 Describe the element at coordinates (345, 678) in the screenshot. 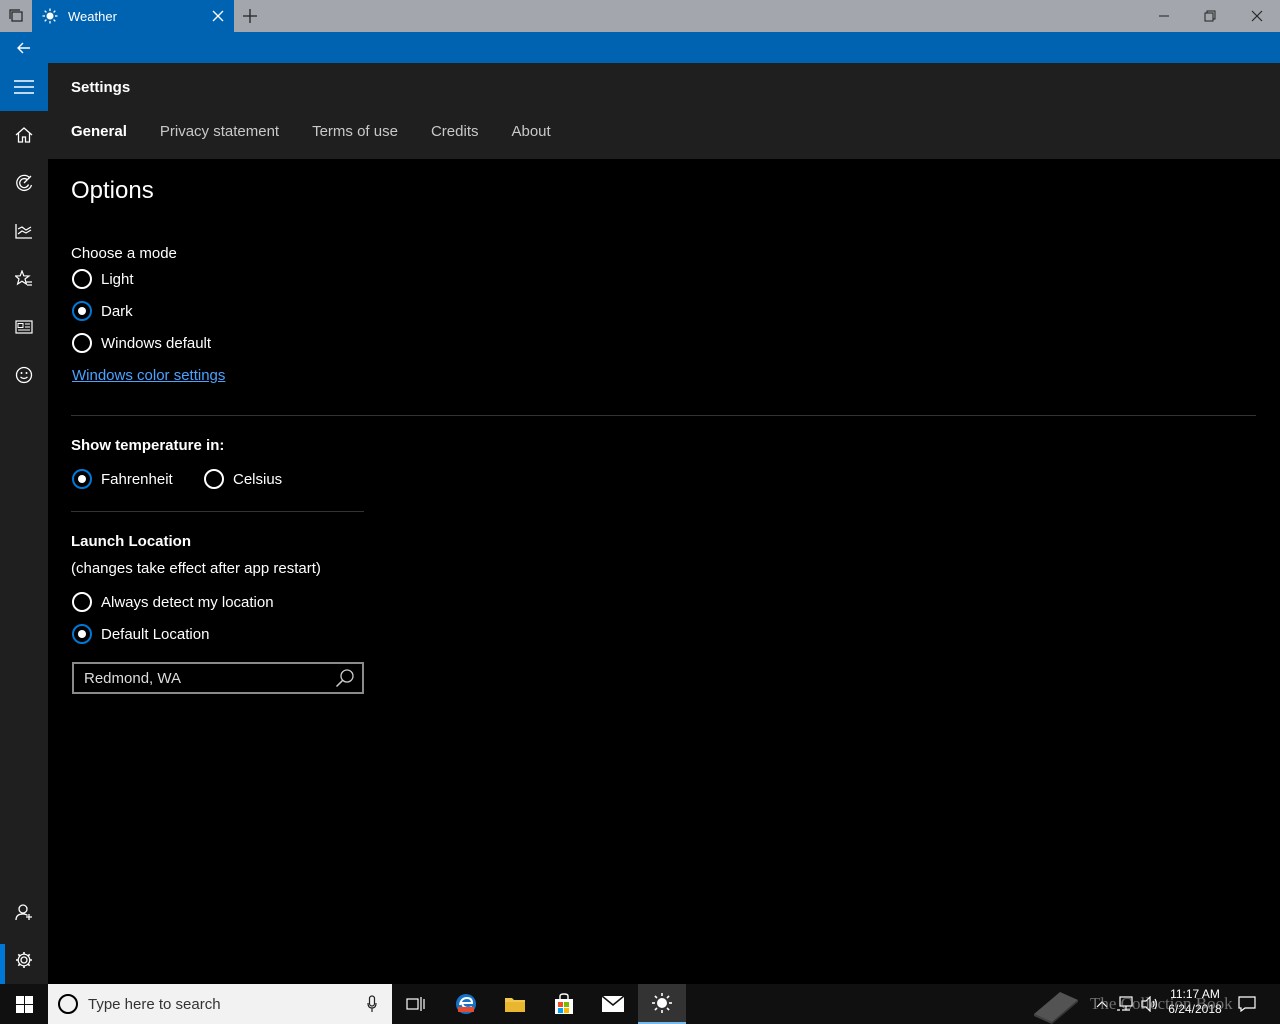

I see `search-icon` at that location.